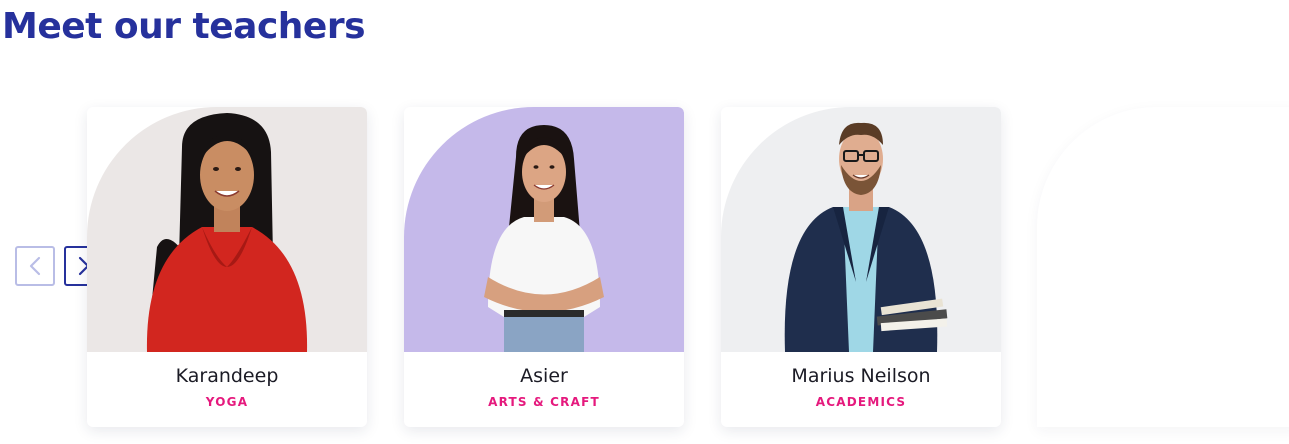  Describe the element at coordinates (861, 376) in the screenshot. I see `teacher-name: Marius Neilson` at that location.